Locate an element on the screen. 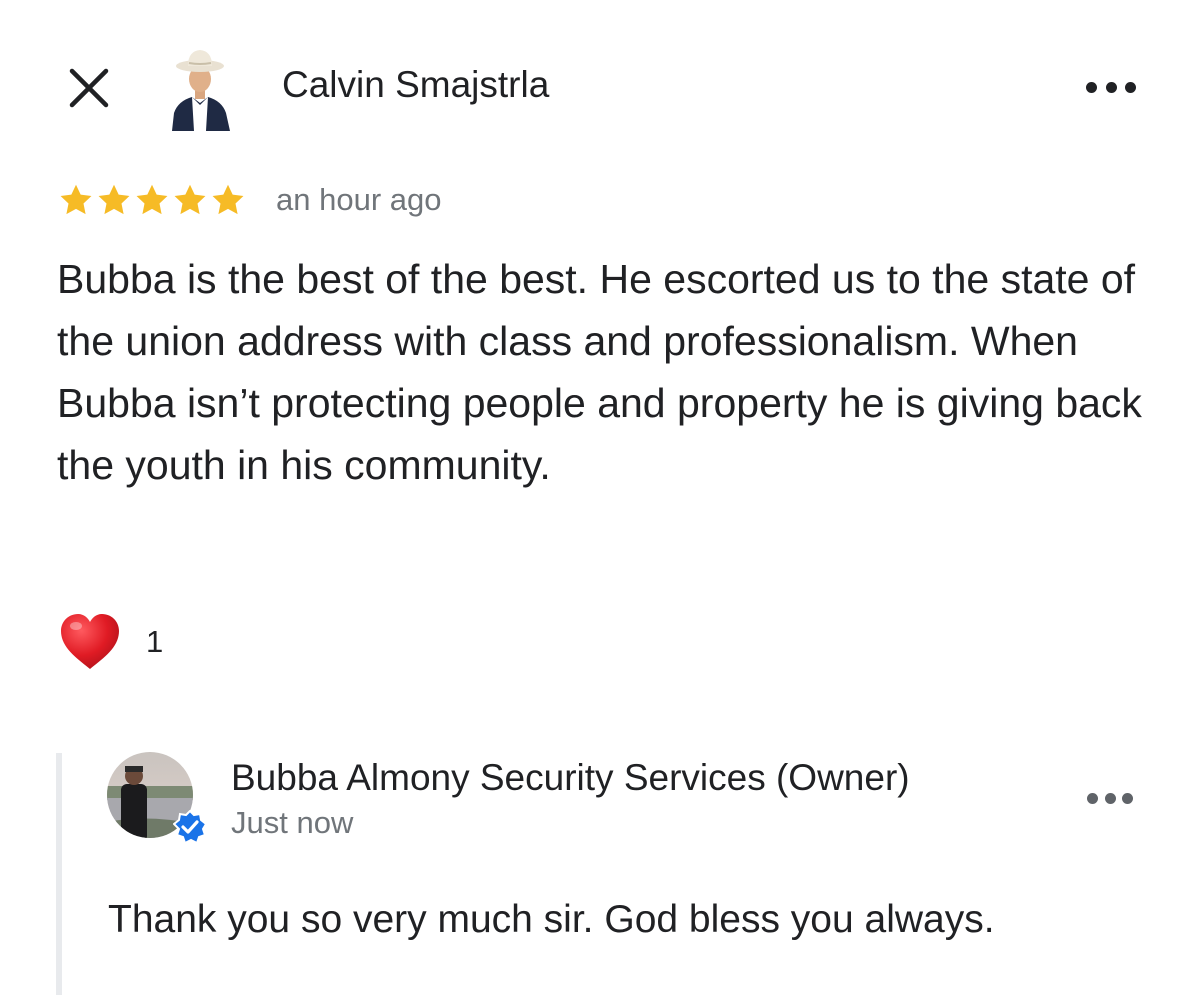 This screenshot has width=1200, height=995. close-icon is located at coordinates (89, 88).